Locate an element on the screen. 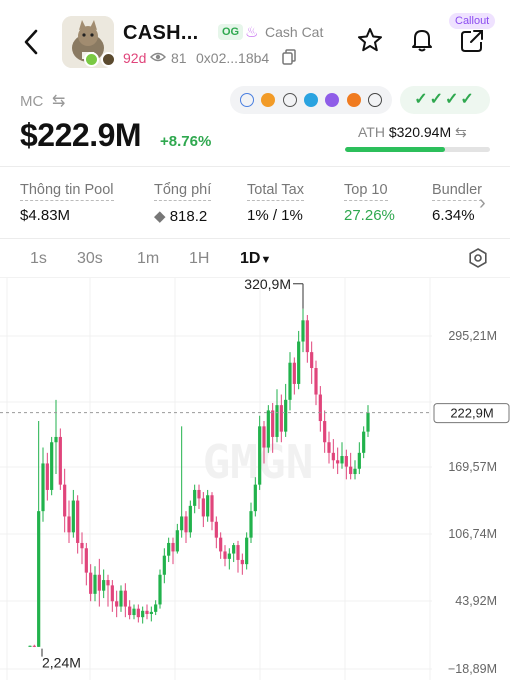 The height and width of the screenshot is (685, 510). token-fullname: Cash Cat is located at coordinates (294, 32).